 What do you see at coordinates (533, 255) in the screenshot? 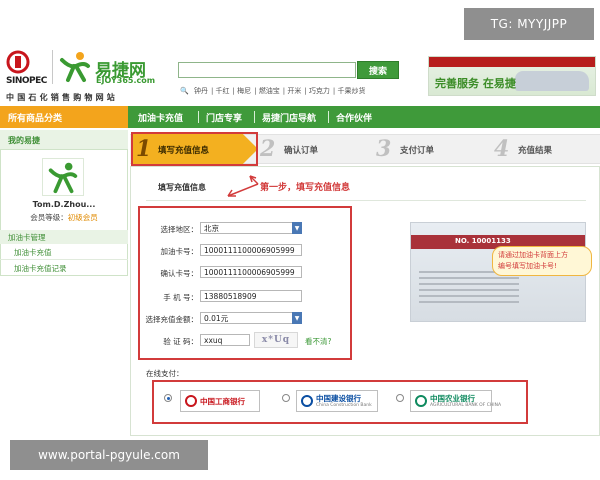
I see `card-tip-line: 请通过加油卡背面上方` at bounding box center [533, 255].